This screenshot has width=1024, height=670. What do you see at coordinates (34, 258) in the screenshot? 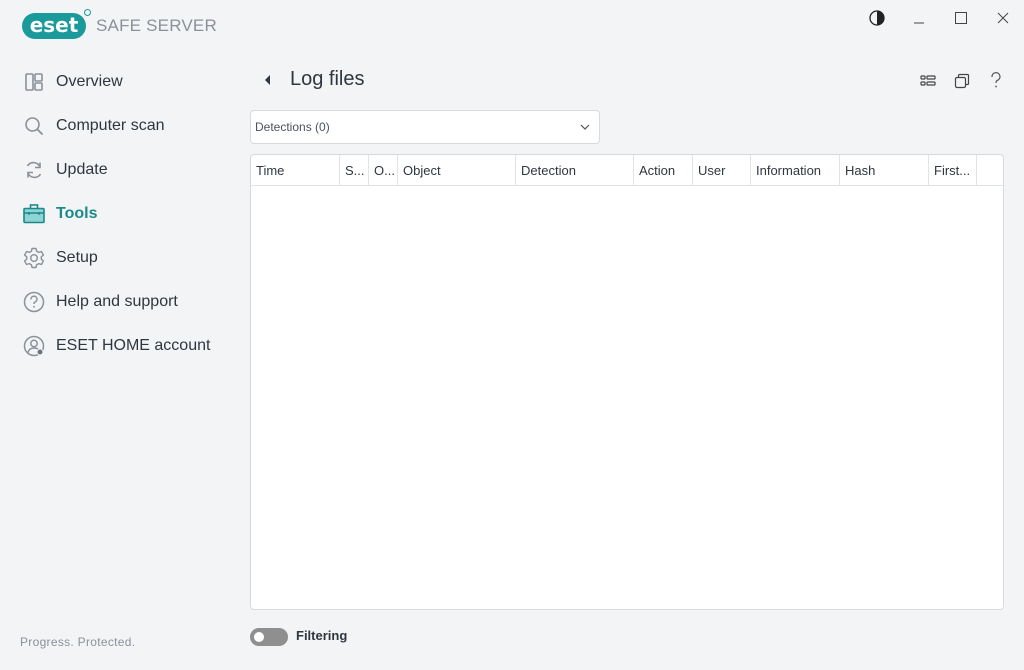
I see `gear-icon` at bounding box center [34, 258].